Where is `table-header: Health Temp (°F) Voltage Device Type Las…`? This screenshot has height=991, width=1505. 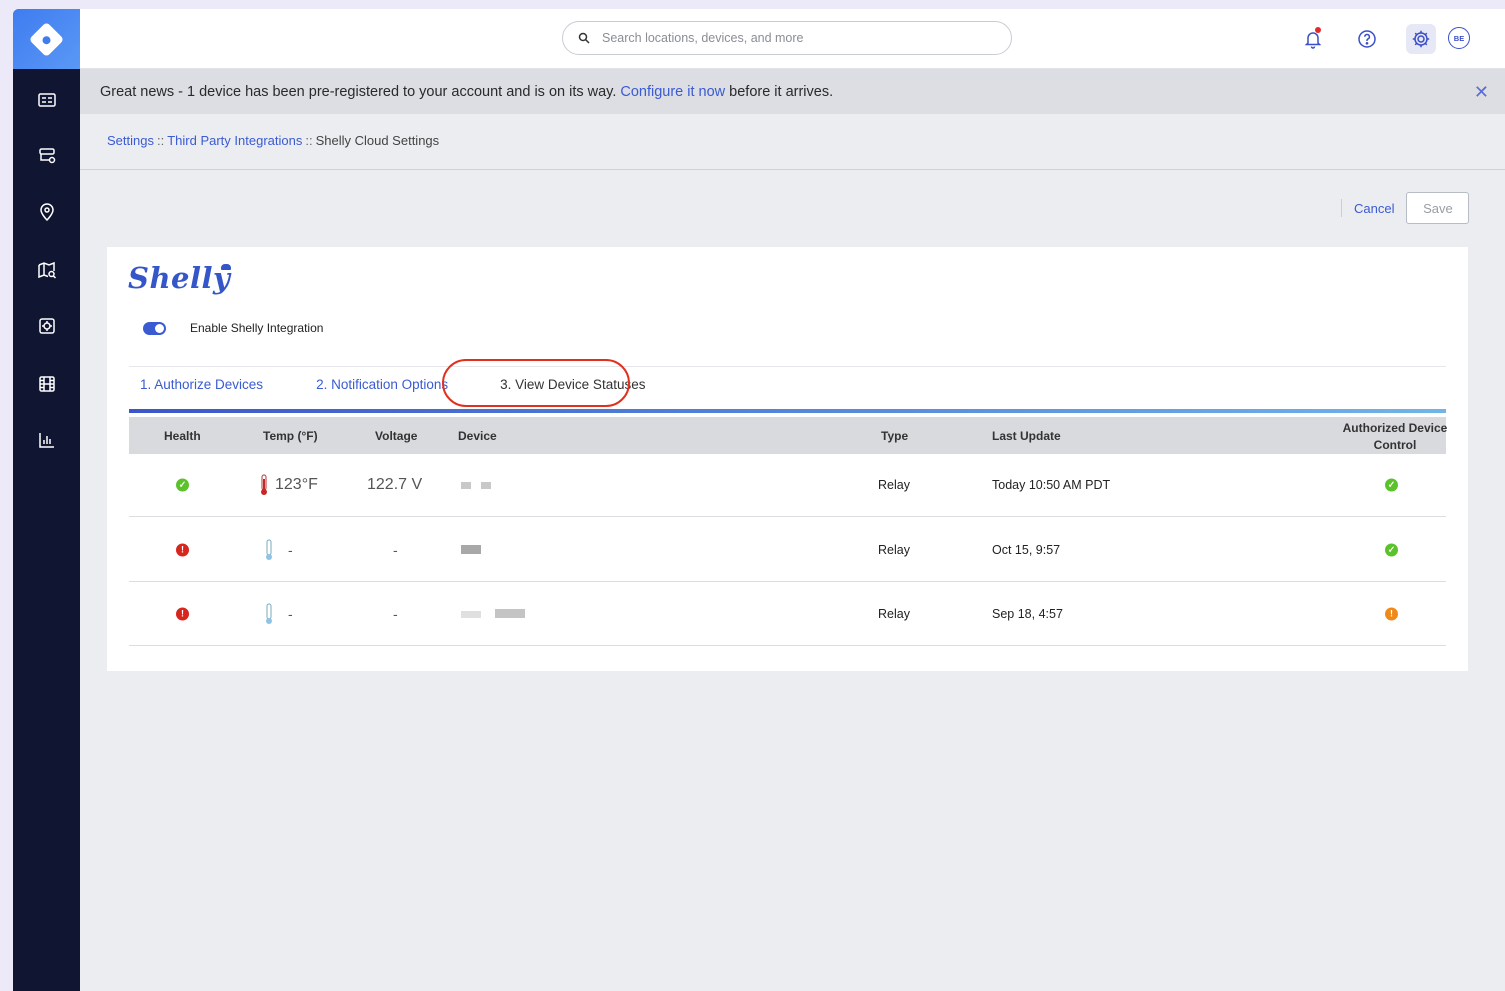
table-header: Health Temp (°F) Voltage Device Type Las… is located at coordinates (788, 435).